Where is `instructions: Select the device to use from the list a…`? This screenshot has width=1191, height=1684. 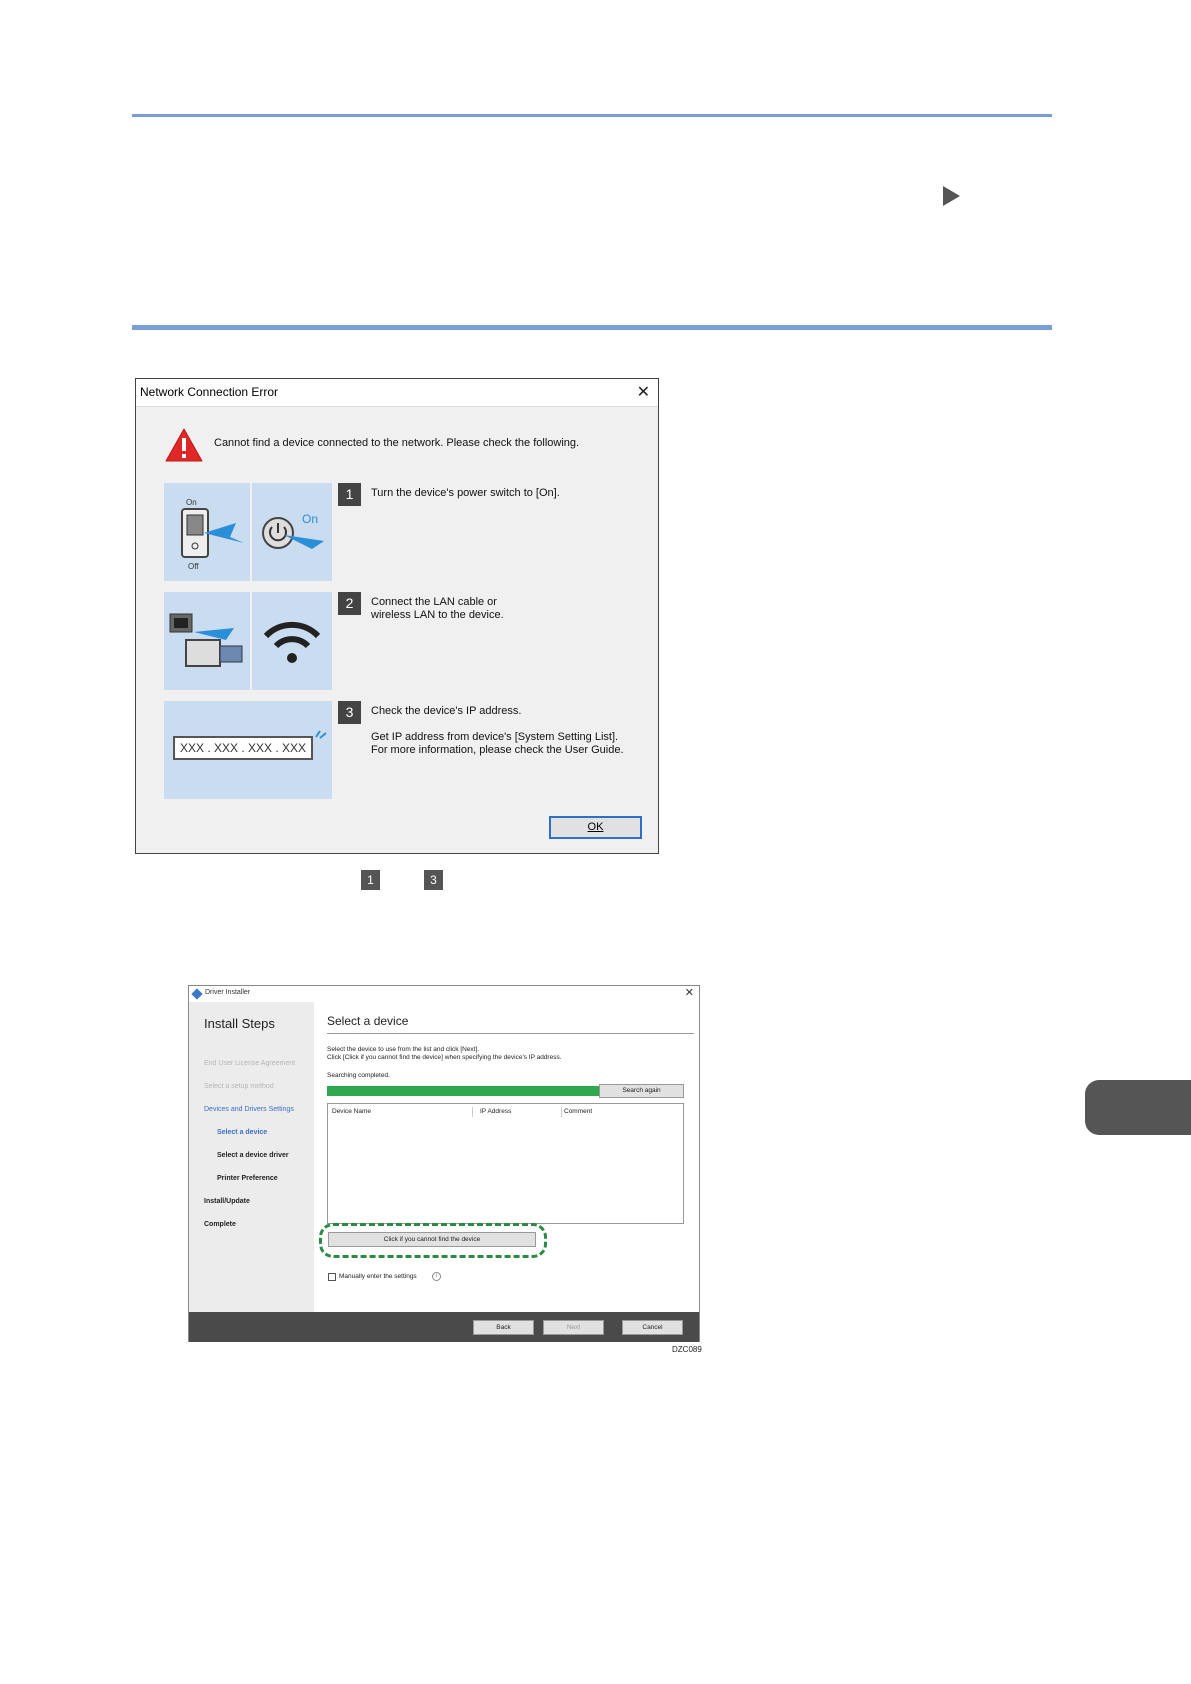
instructions: Select the device to use from the list a… is located at coordinates (444, 1054).